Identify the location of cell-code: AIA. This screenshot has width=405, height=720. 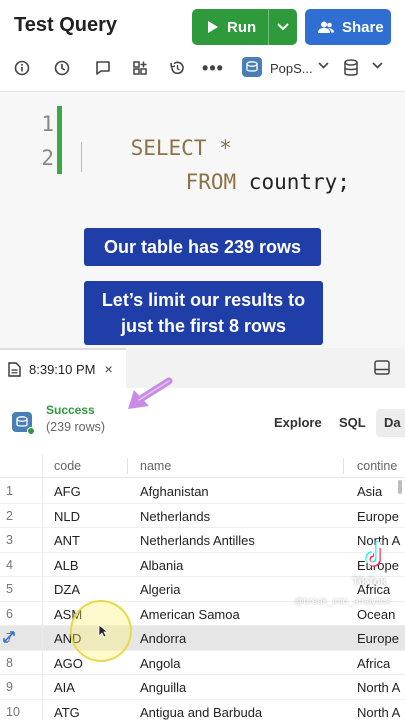
(89, 687).